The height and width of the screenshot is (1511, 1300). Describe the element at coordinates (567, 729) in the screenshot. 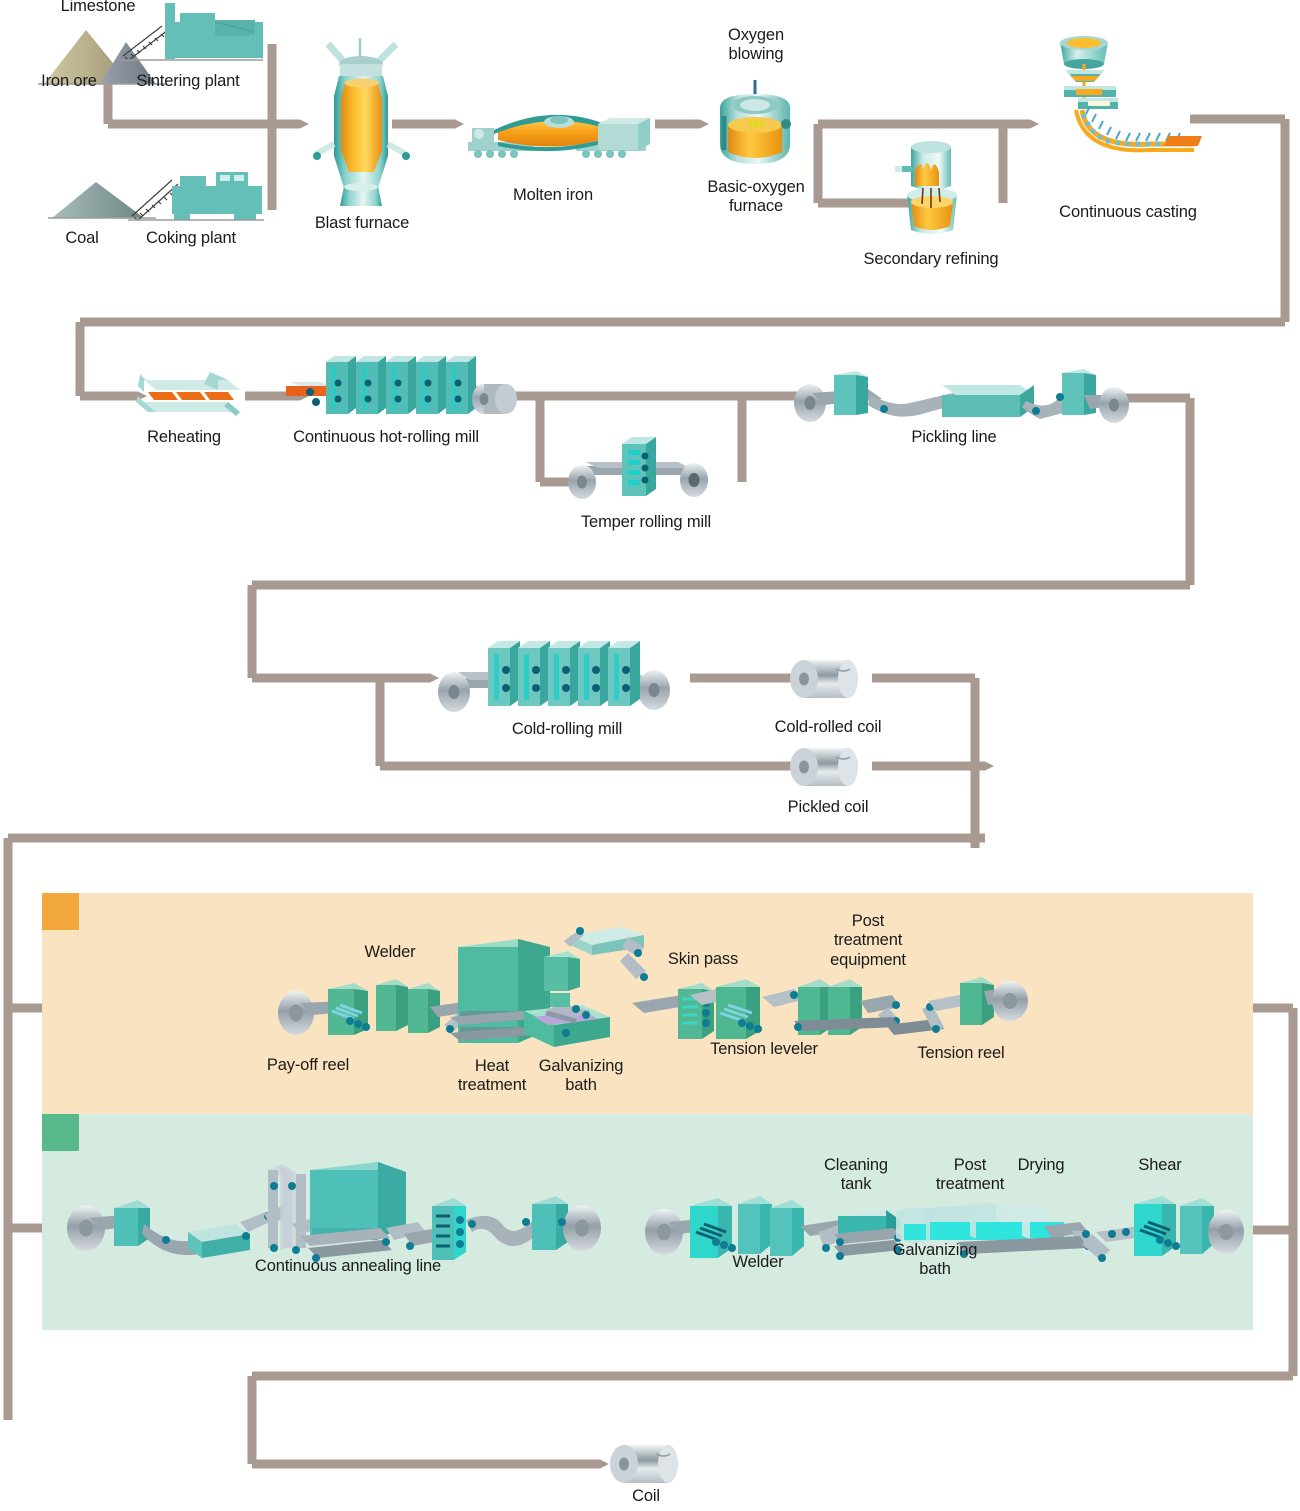

I see `label-cold-rolling-mill: Cold-rolling mill` at that location.